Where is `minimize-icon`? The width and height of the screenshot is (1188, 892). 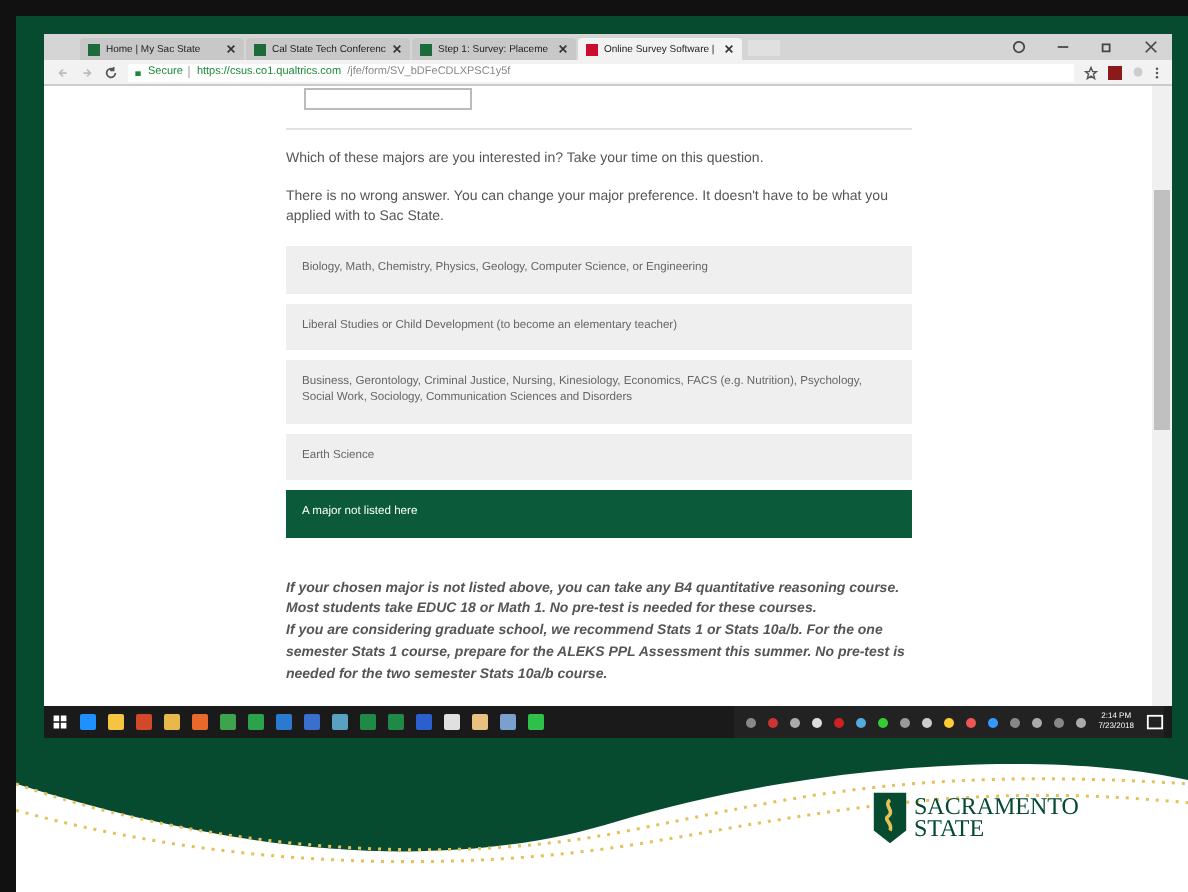
minimize-icon is located at coordinates (1063, 47).